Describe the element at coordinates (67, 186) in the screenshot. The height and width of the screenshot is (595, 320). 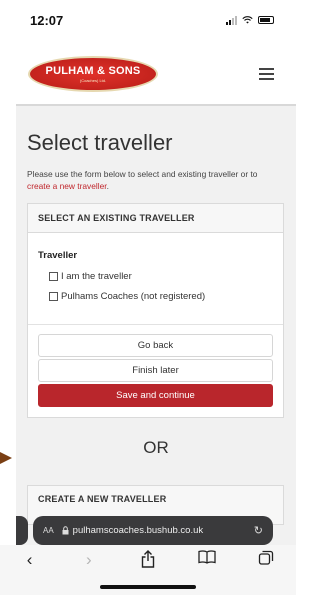
I see `create-new-traveller-link: create a new traveller` at that location.